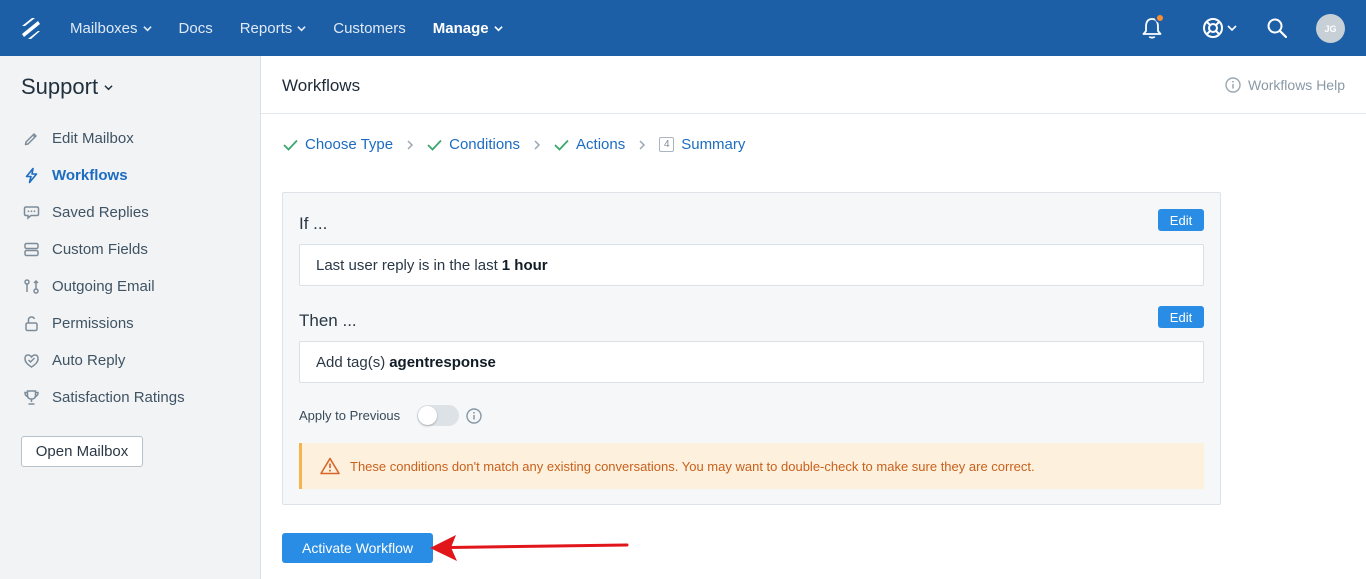 The height and width of the screenshot is (579, 1366). I want to click on nav-reports: Reports, so click(273, 28).